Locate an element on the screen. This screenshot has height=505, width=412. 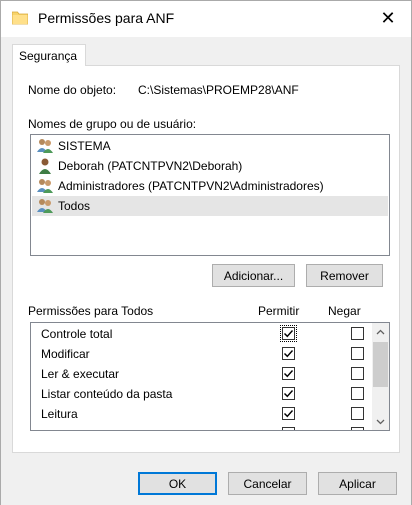
scroll-up-button is located at coordinates (380, 331).